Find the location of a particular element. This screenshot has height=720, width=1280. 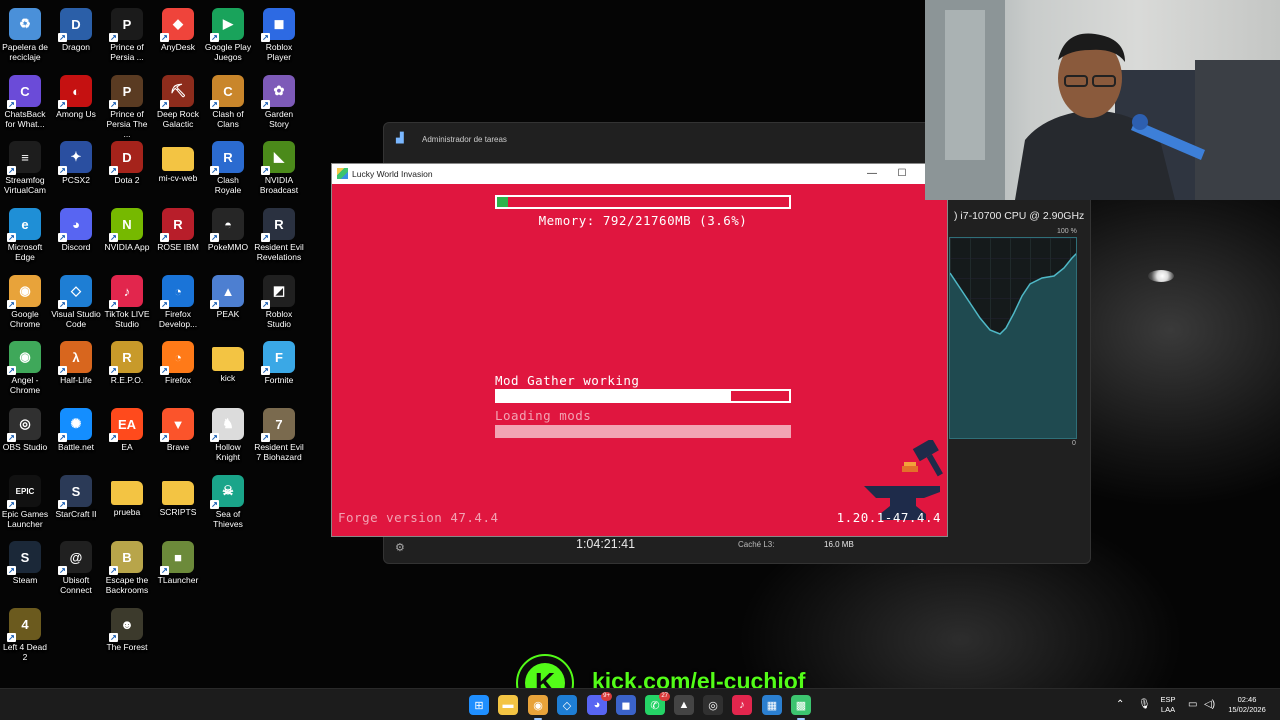

desktop-icon: ◎ ↗ OBS Studio is located at coordinates (25, 428).